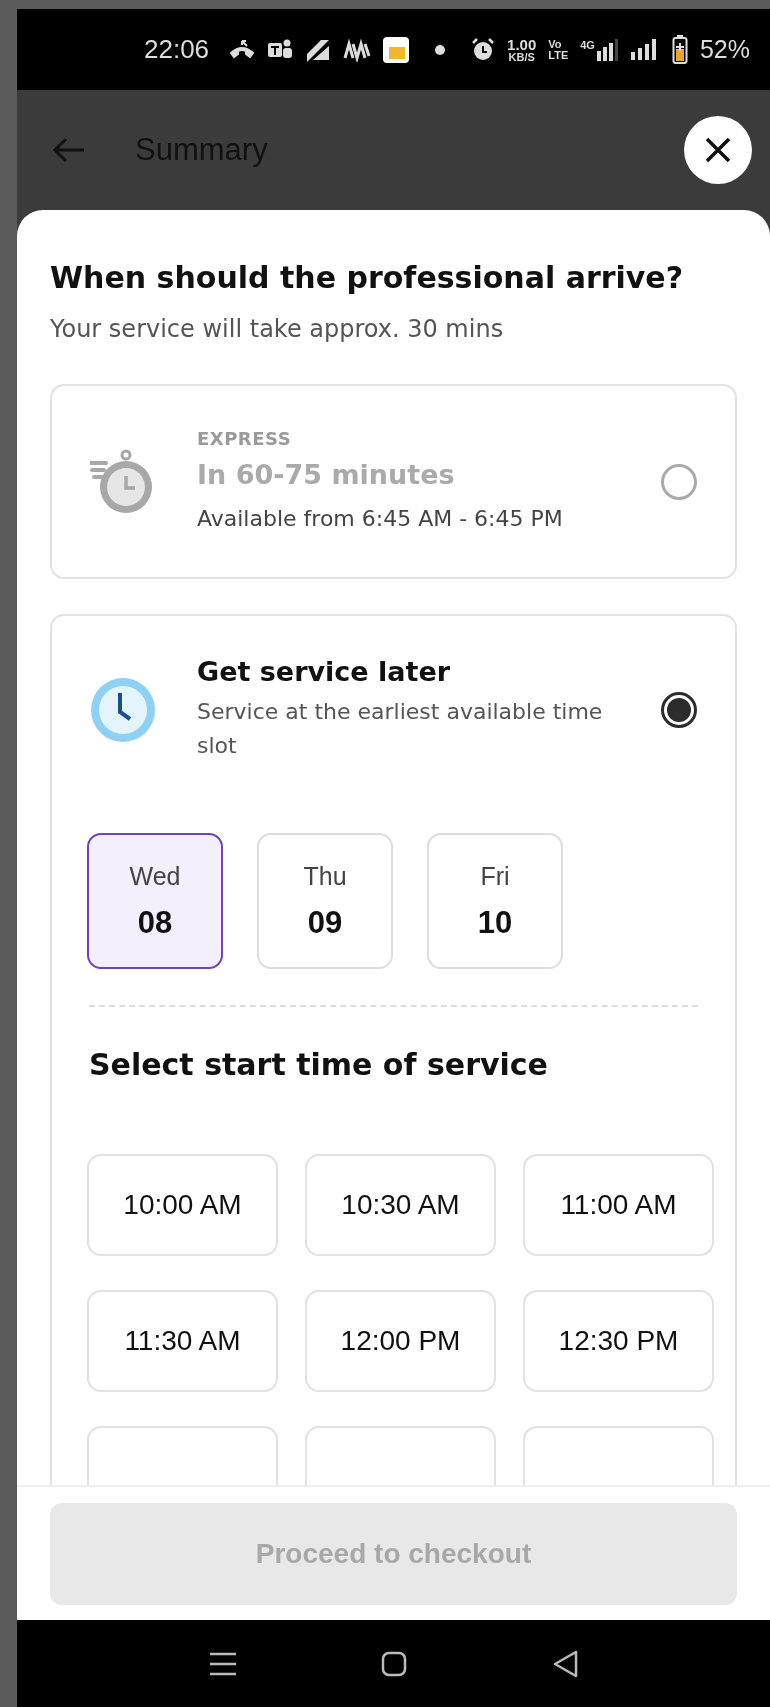 This screenshot has height=1707, width=770. Describe the element at coordinates (123, 709) in the screenshot. I see `clock-icon` at that location.